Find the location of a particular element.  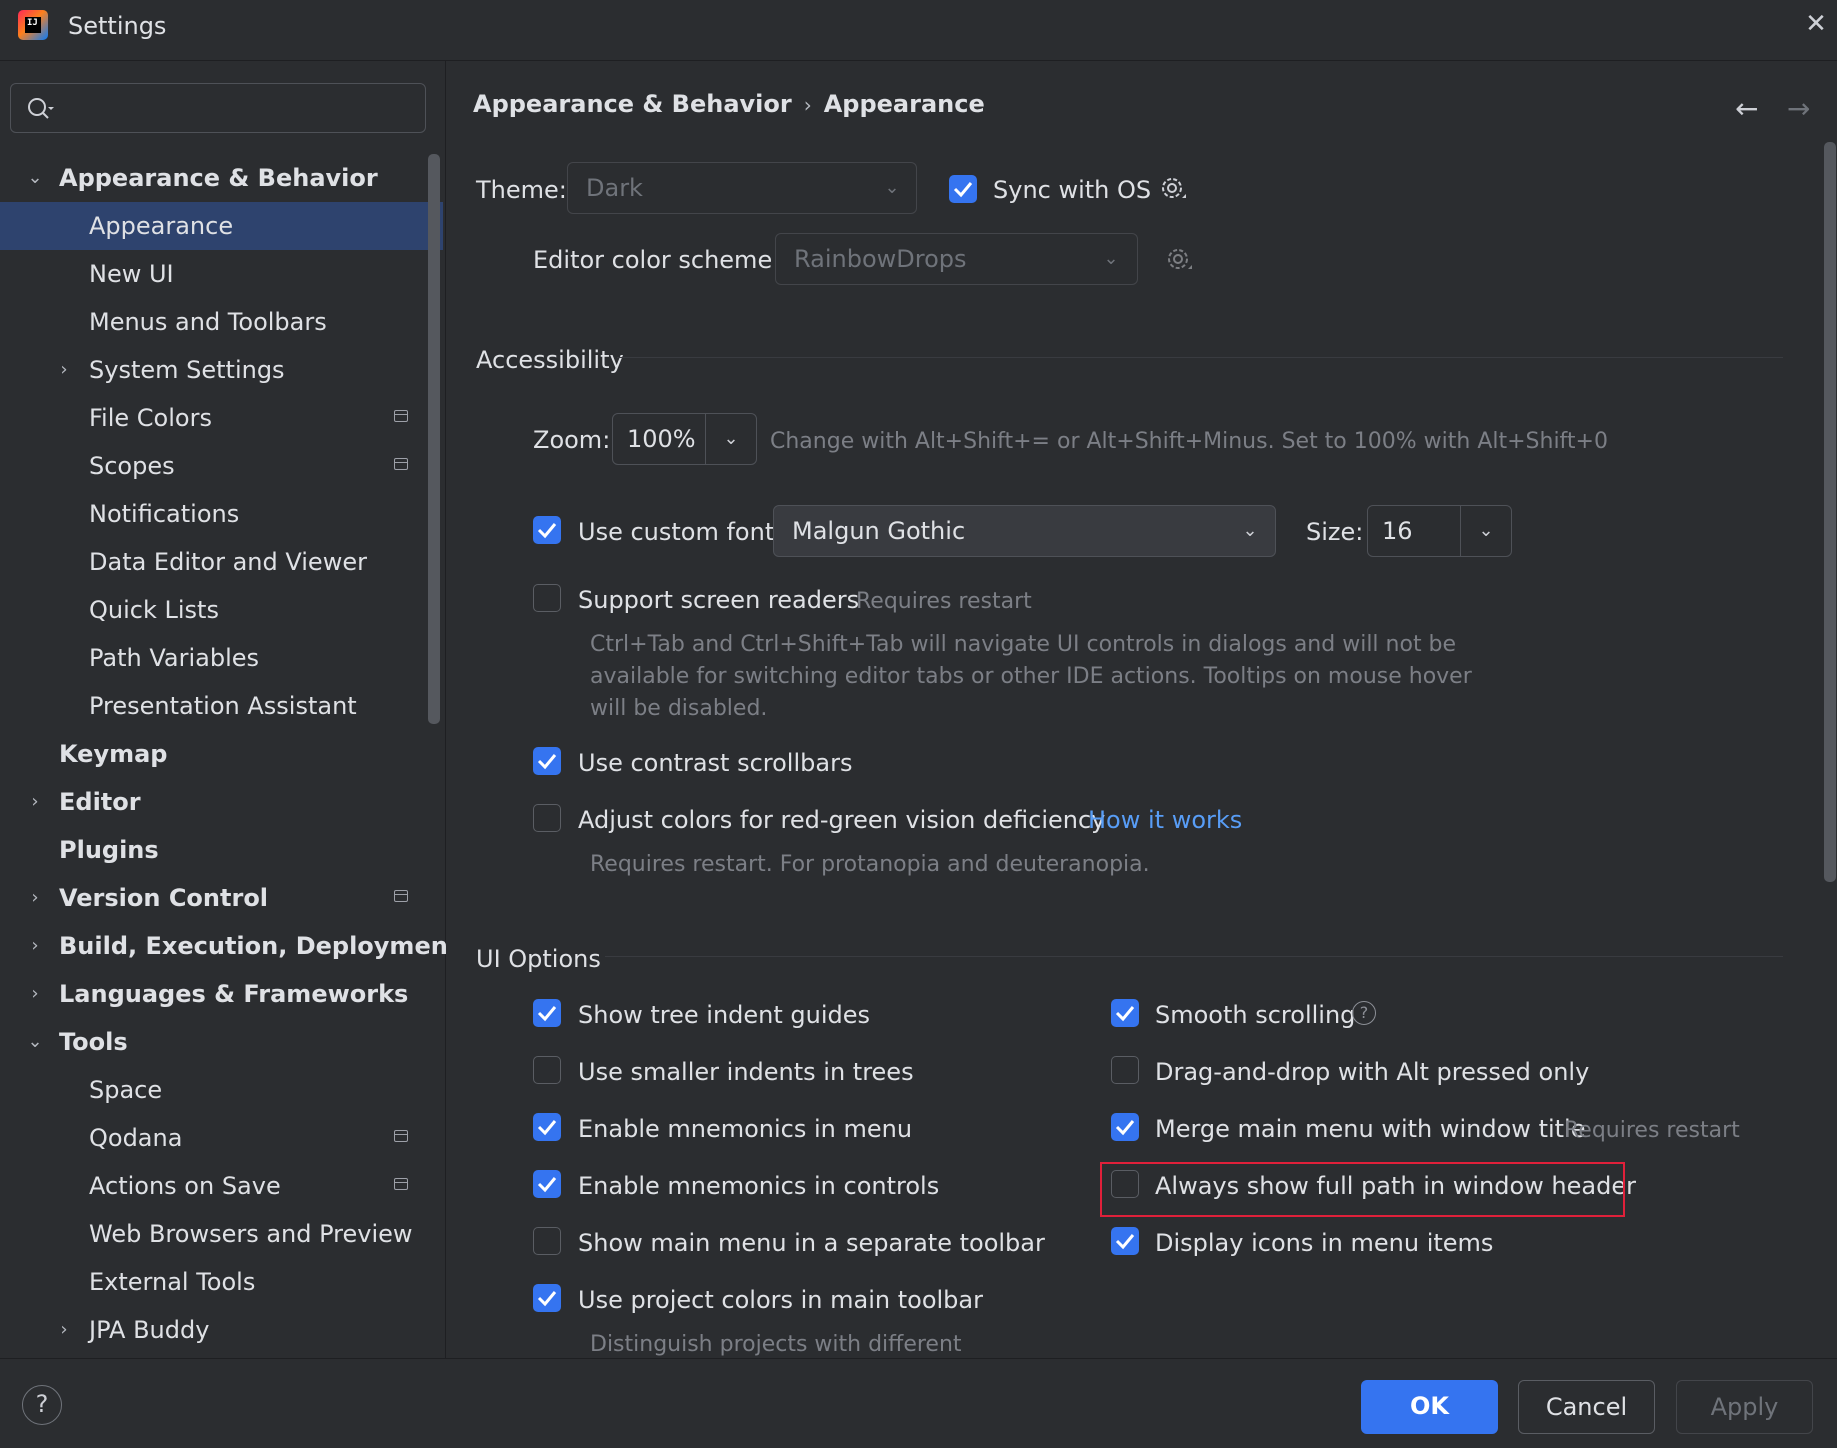

font-size-select: 16 ⌄ is located at coordinates (1439, 531).